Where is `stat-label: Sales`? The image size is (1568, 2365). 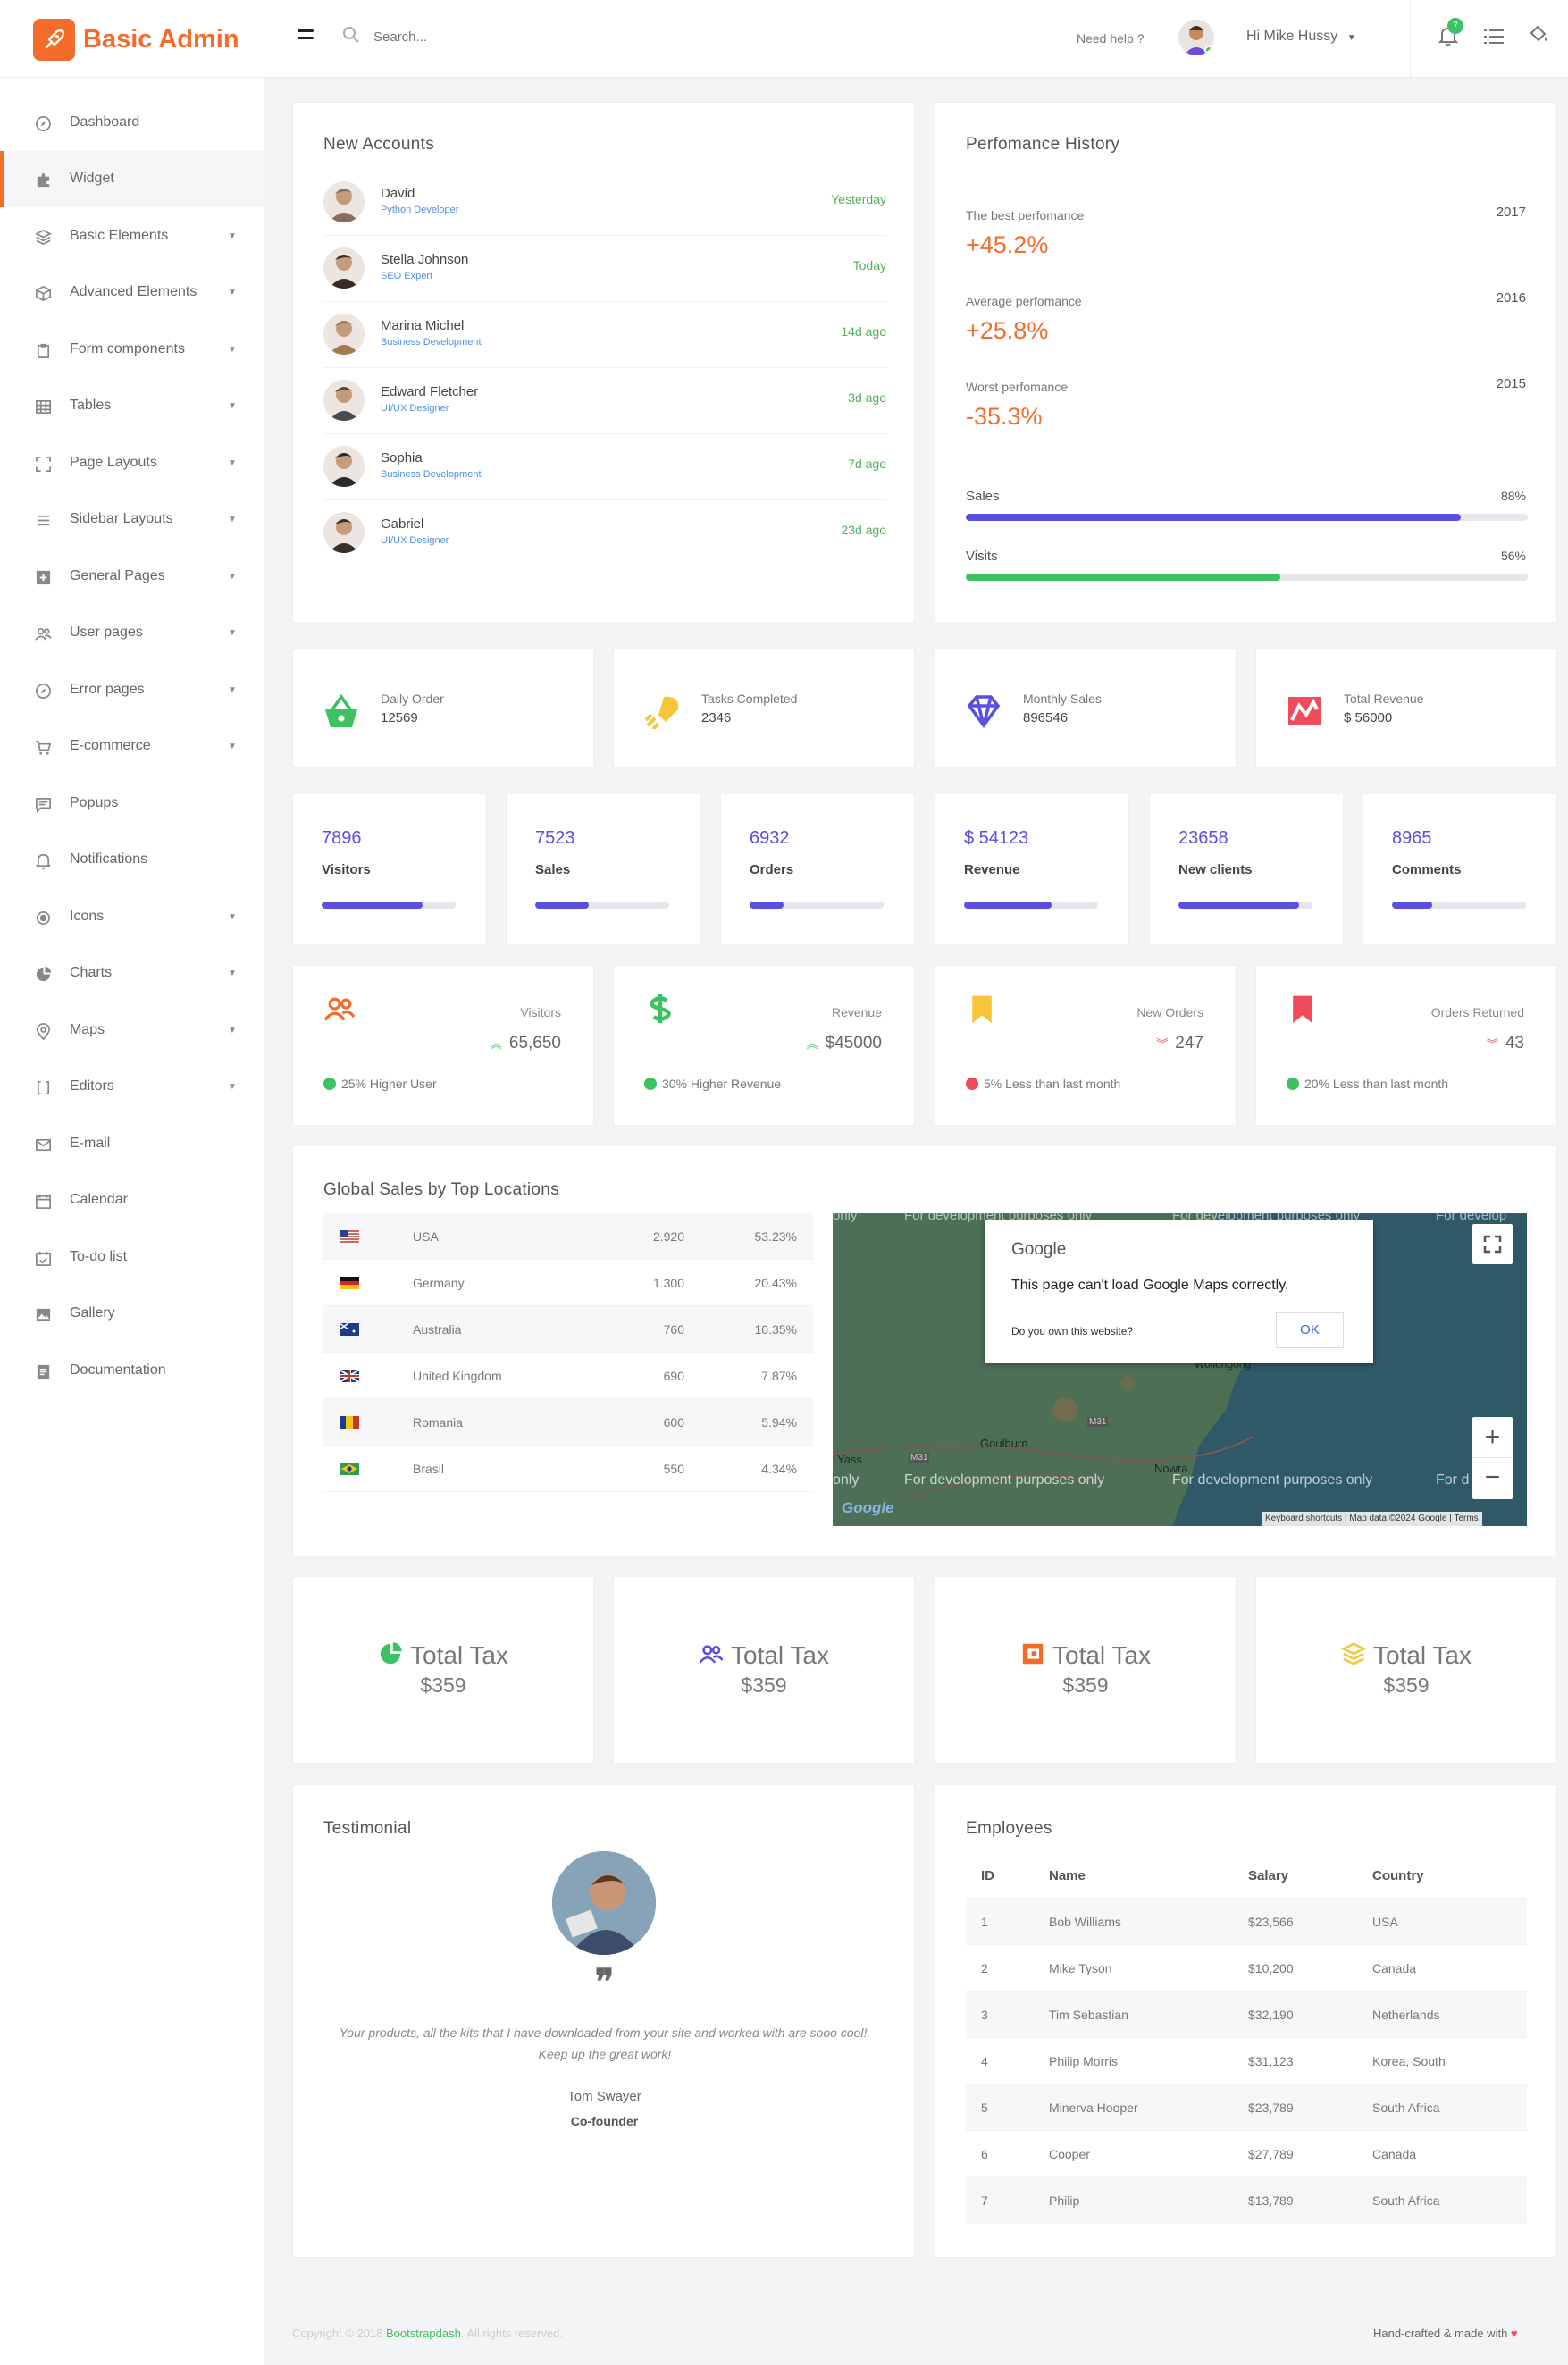
stat-label: Sales is located at coordinates (553, 870).